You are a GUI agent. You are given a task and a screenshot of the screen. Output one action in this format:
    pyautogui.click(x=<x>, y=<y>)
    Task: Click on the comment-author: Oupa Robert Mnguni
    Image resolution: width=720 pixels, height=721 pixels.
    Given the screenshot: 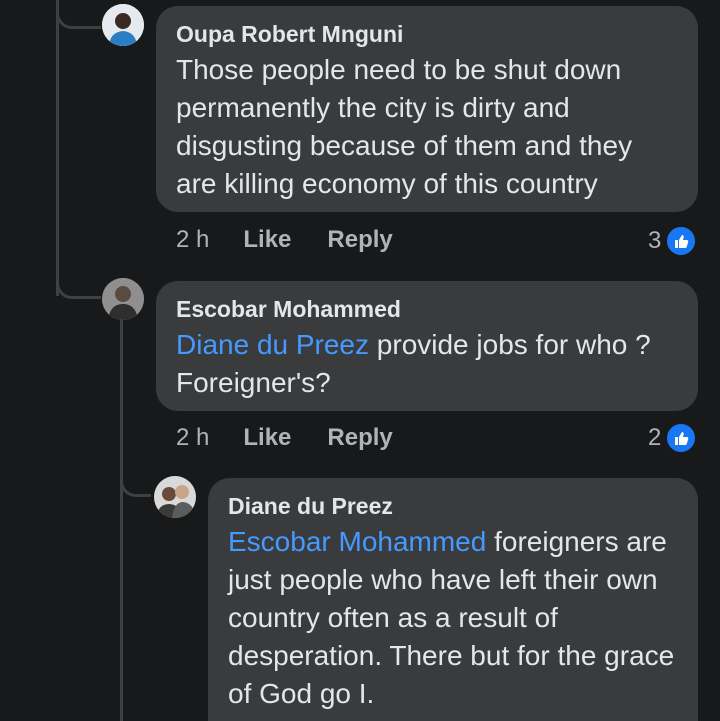 What is the action you would take?
    pyautogui.click(x=427, y=34)
    